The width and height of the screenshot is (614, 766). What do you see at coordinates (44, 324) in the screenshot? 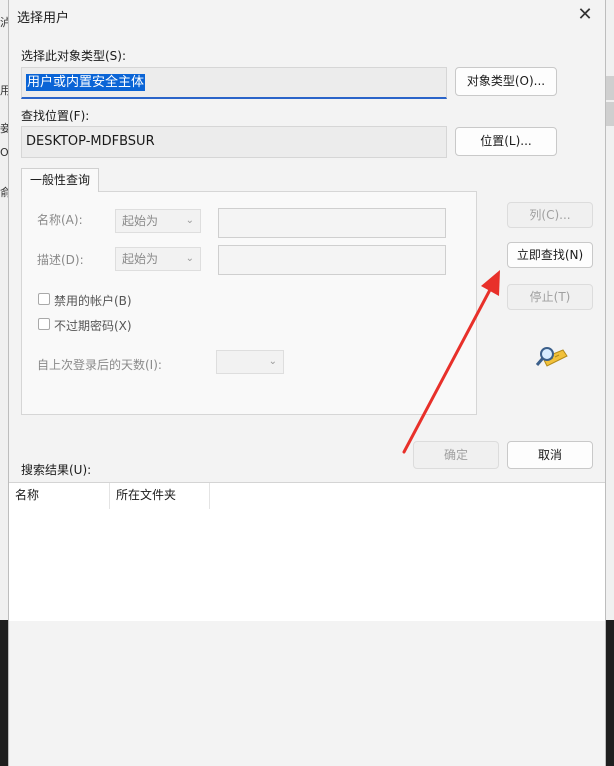
I see `non-expiring-password-checkbox` at bounding box center [44, 324].